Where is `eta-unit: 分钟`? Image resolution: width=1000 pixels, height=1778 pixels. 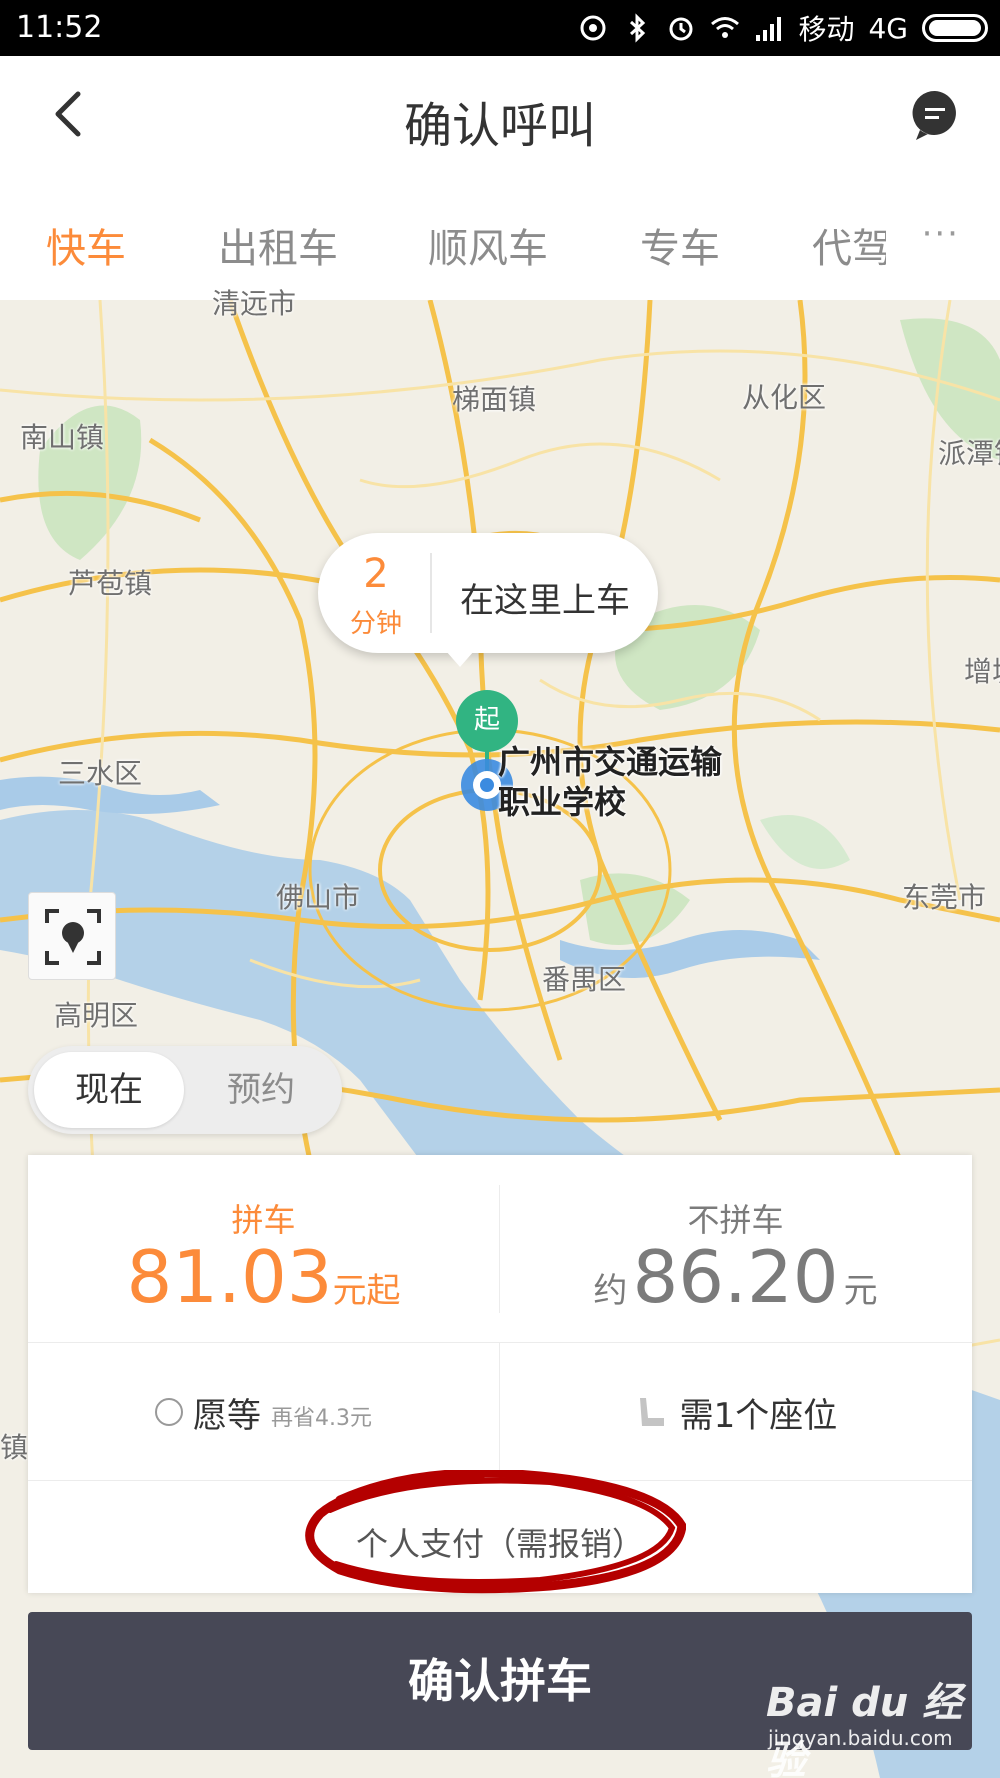
eta-unit: 分钟 is located at coordinates (375, 624).